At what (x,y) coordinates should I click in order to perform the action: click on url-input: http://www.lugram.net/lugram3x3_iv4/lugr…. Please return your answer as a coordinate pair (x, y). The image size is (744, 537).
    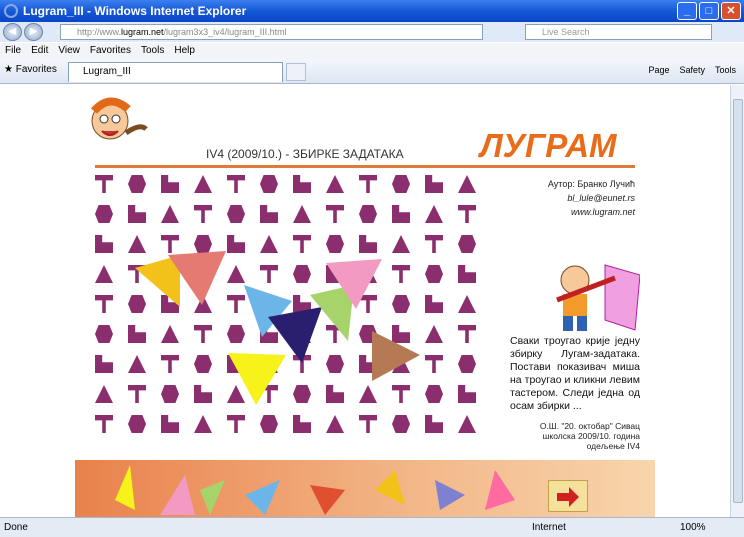
    Looking at the image, I should click on (271, 32).